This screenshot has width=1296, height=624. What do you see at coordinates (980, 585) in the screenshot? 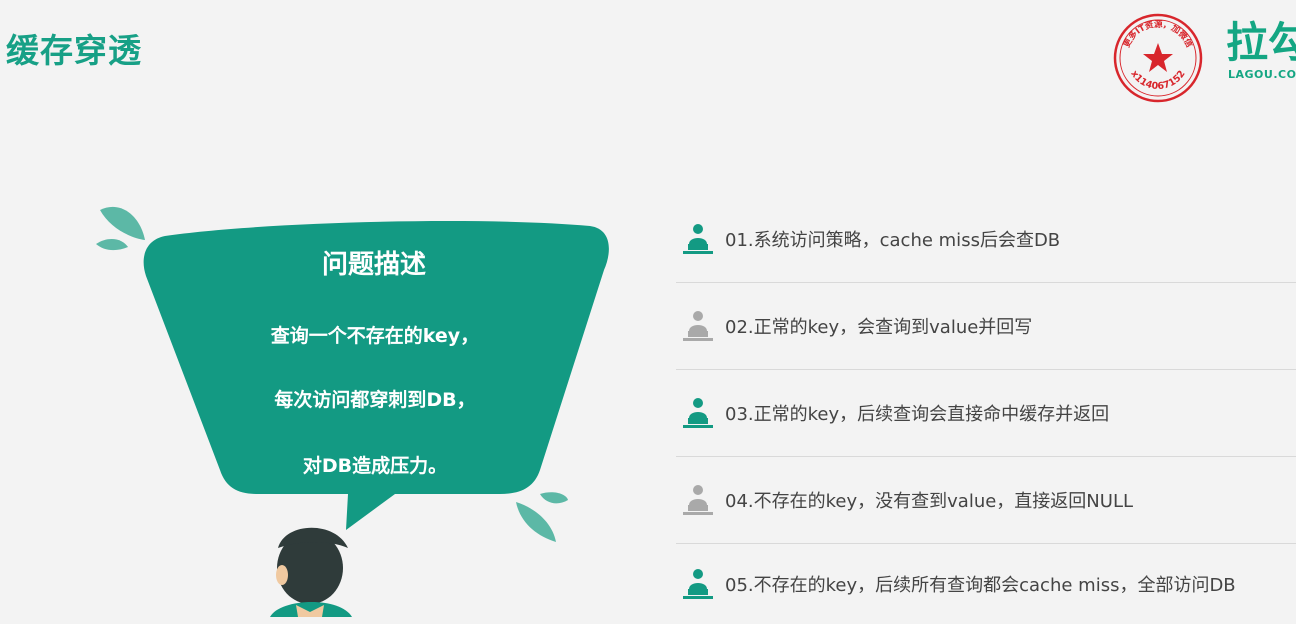
I see `list-item-text: 05.不存在的key，后续所有查询都会cache miss，全部访问DB` at bounding box center [980, 585].